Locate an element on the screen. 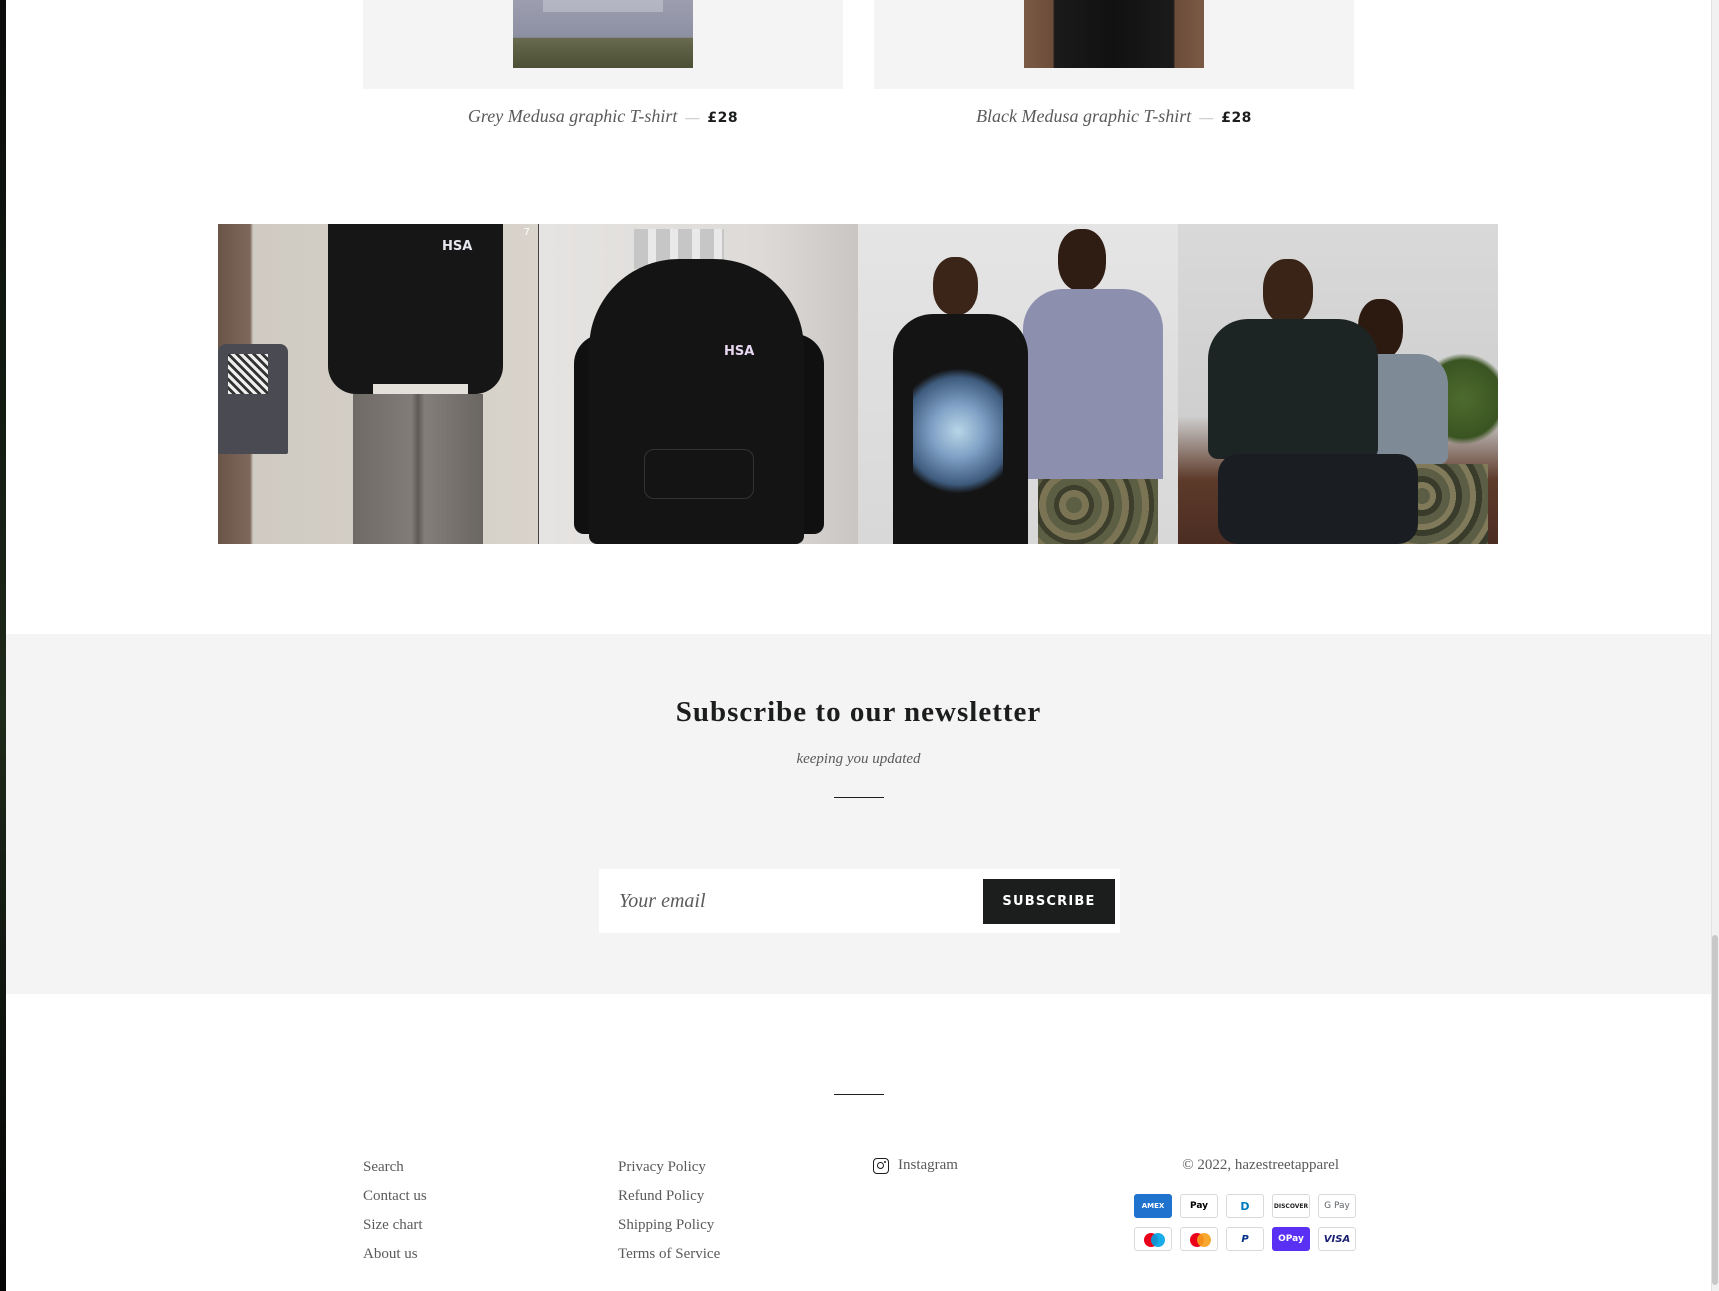 The width and height of the screenshot is (1719, 1291). product-title: Black Medusa graphic T-shirt — £28 is located at coordinates (1114, 116).